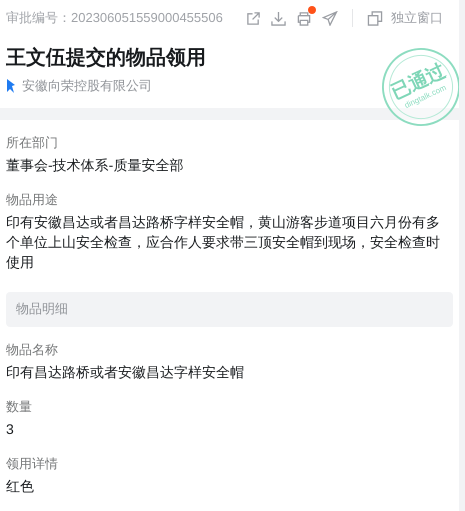 The image size is (465, 511). Describe the element at coordinates (330, 18) in the screenshot. I see `send-icon` at that location.